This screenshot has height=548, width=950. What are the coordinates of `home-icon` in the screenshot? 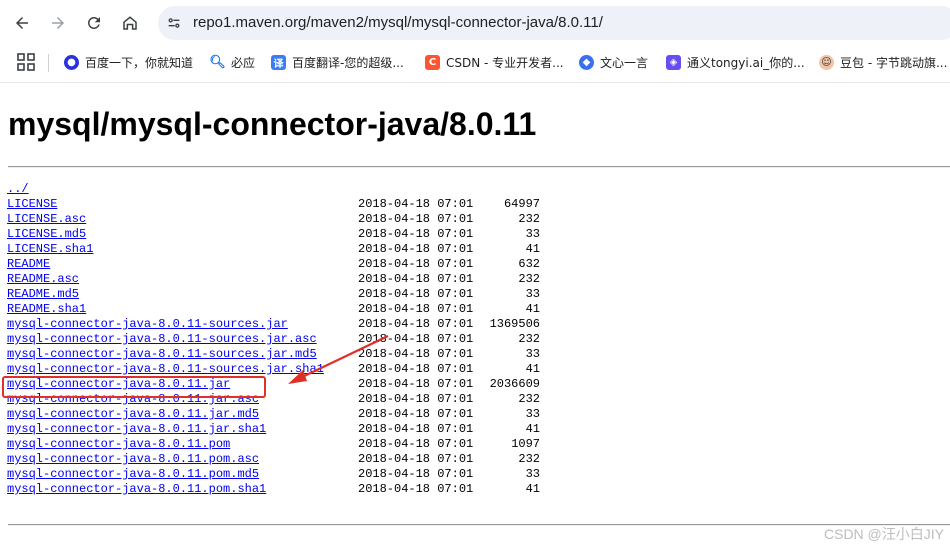 It's located at (130, 23).